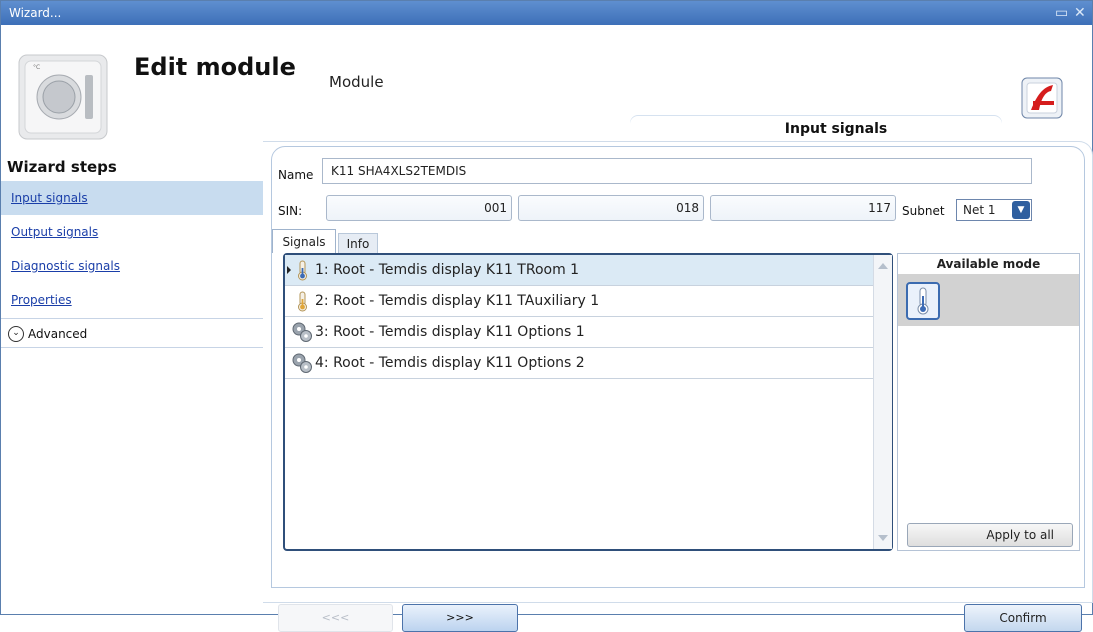  I want to click on name-field: K11 SHA4XLS2TEMDIS, so click(677, 171).